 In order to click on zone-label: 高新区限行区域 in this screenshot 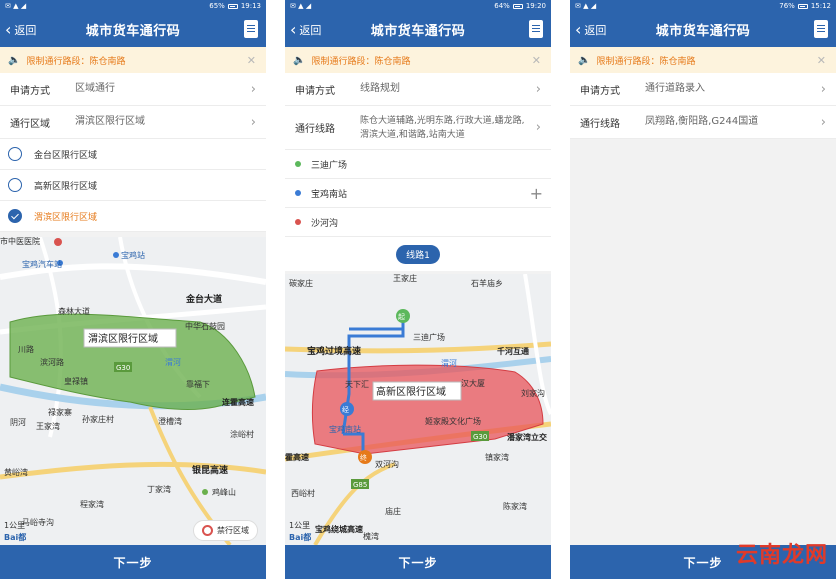, I will do `click(411, 391)`.